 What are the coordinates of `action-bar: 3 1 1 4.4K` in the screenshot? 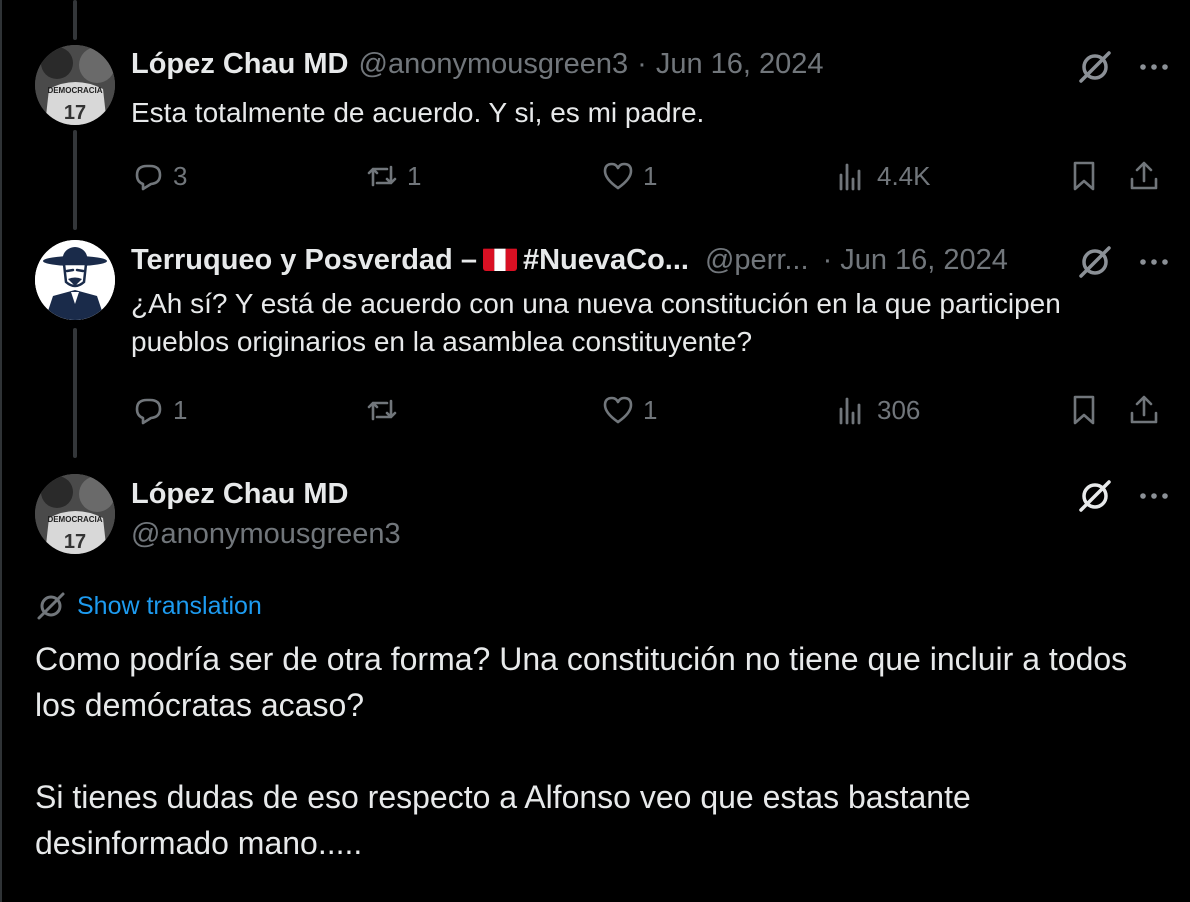 It's located at (651, 176).